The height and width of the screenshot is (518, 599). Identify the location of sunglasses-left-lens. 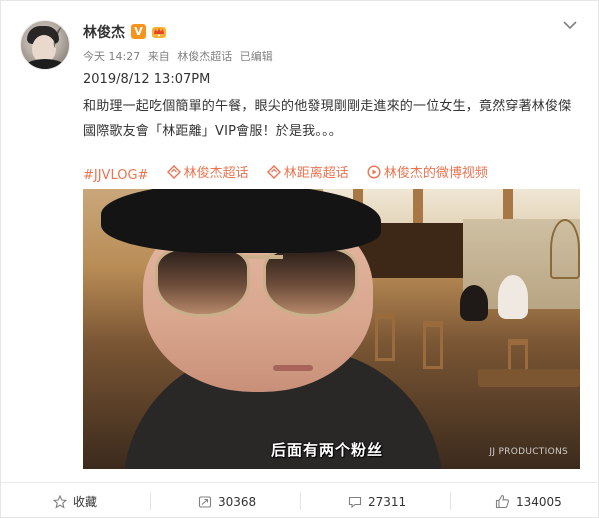
(202, 282).